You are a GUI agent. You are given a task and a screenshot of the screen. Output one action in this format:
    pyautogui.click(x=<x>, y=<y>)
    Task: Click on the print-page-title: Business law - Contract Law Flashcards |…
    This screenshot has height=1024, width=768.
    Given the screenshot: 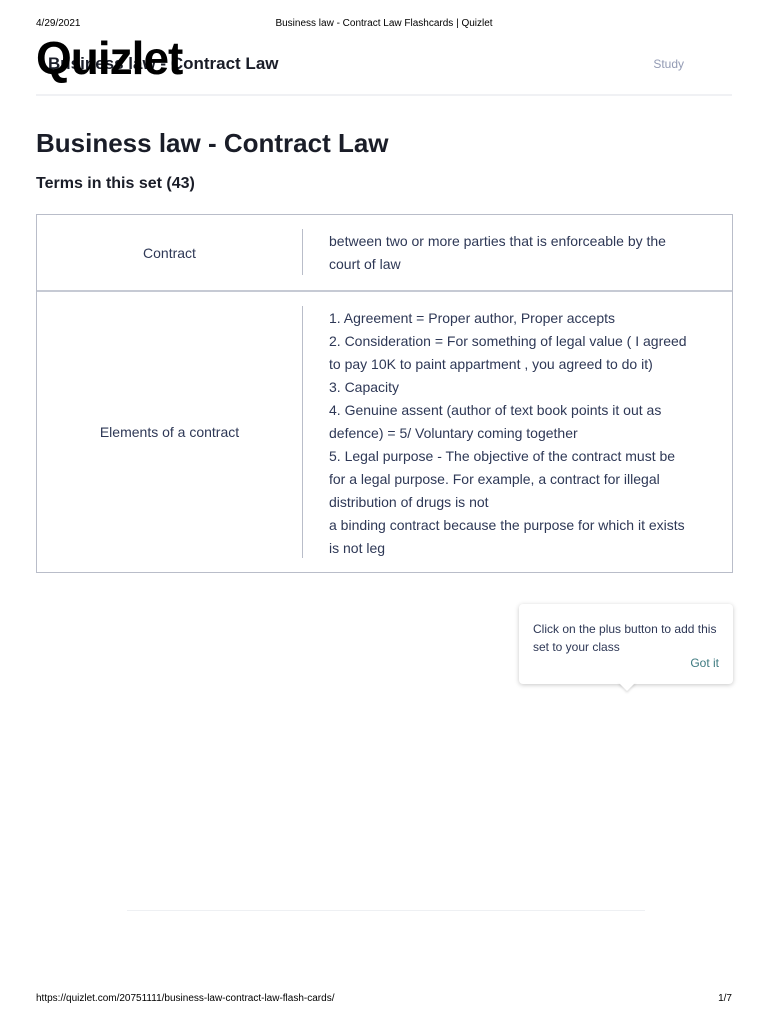 What is the action you would take?
    pyautogui.click(x=384, y=23)
    